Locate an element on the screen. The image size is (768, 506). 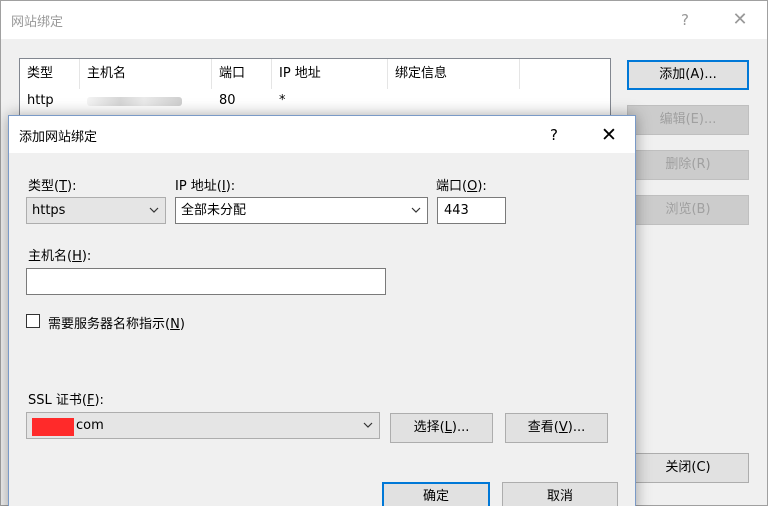
type-label: 类型(T): is located at coordinates (52, 186).